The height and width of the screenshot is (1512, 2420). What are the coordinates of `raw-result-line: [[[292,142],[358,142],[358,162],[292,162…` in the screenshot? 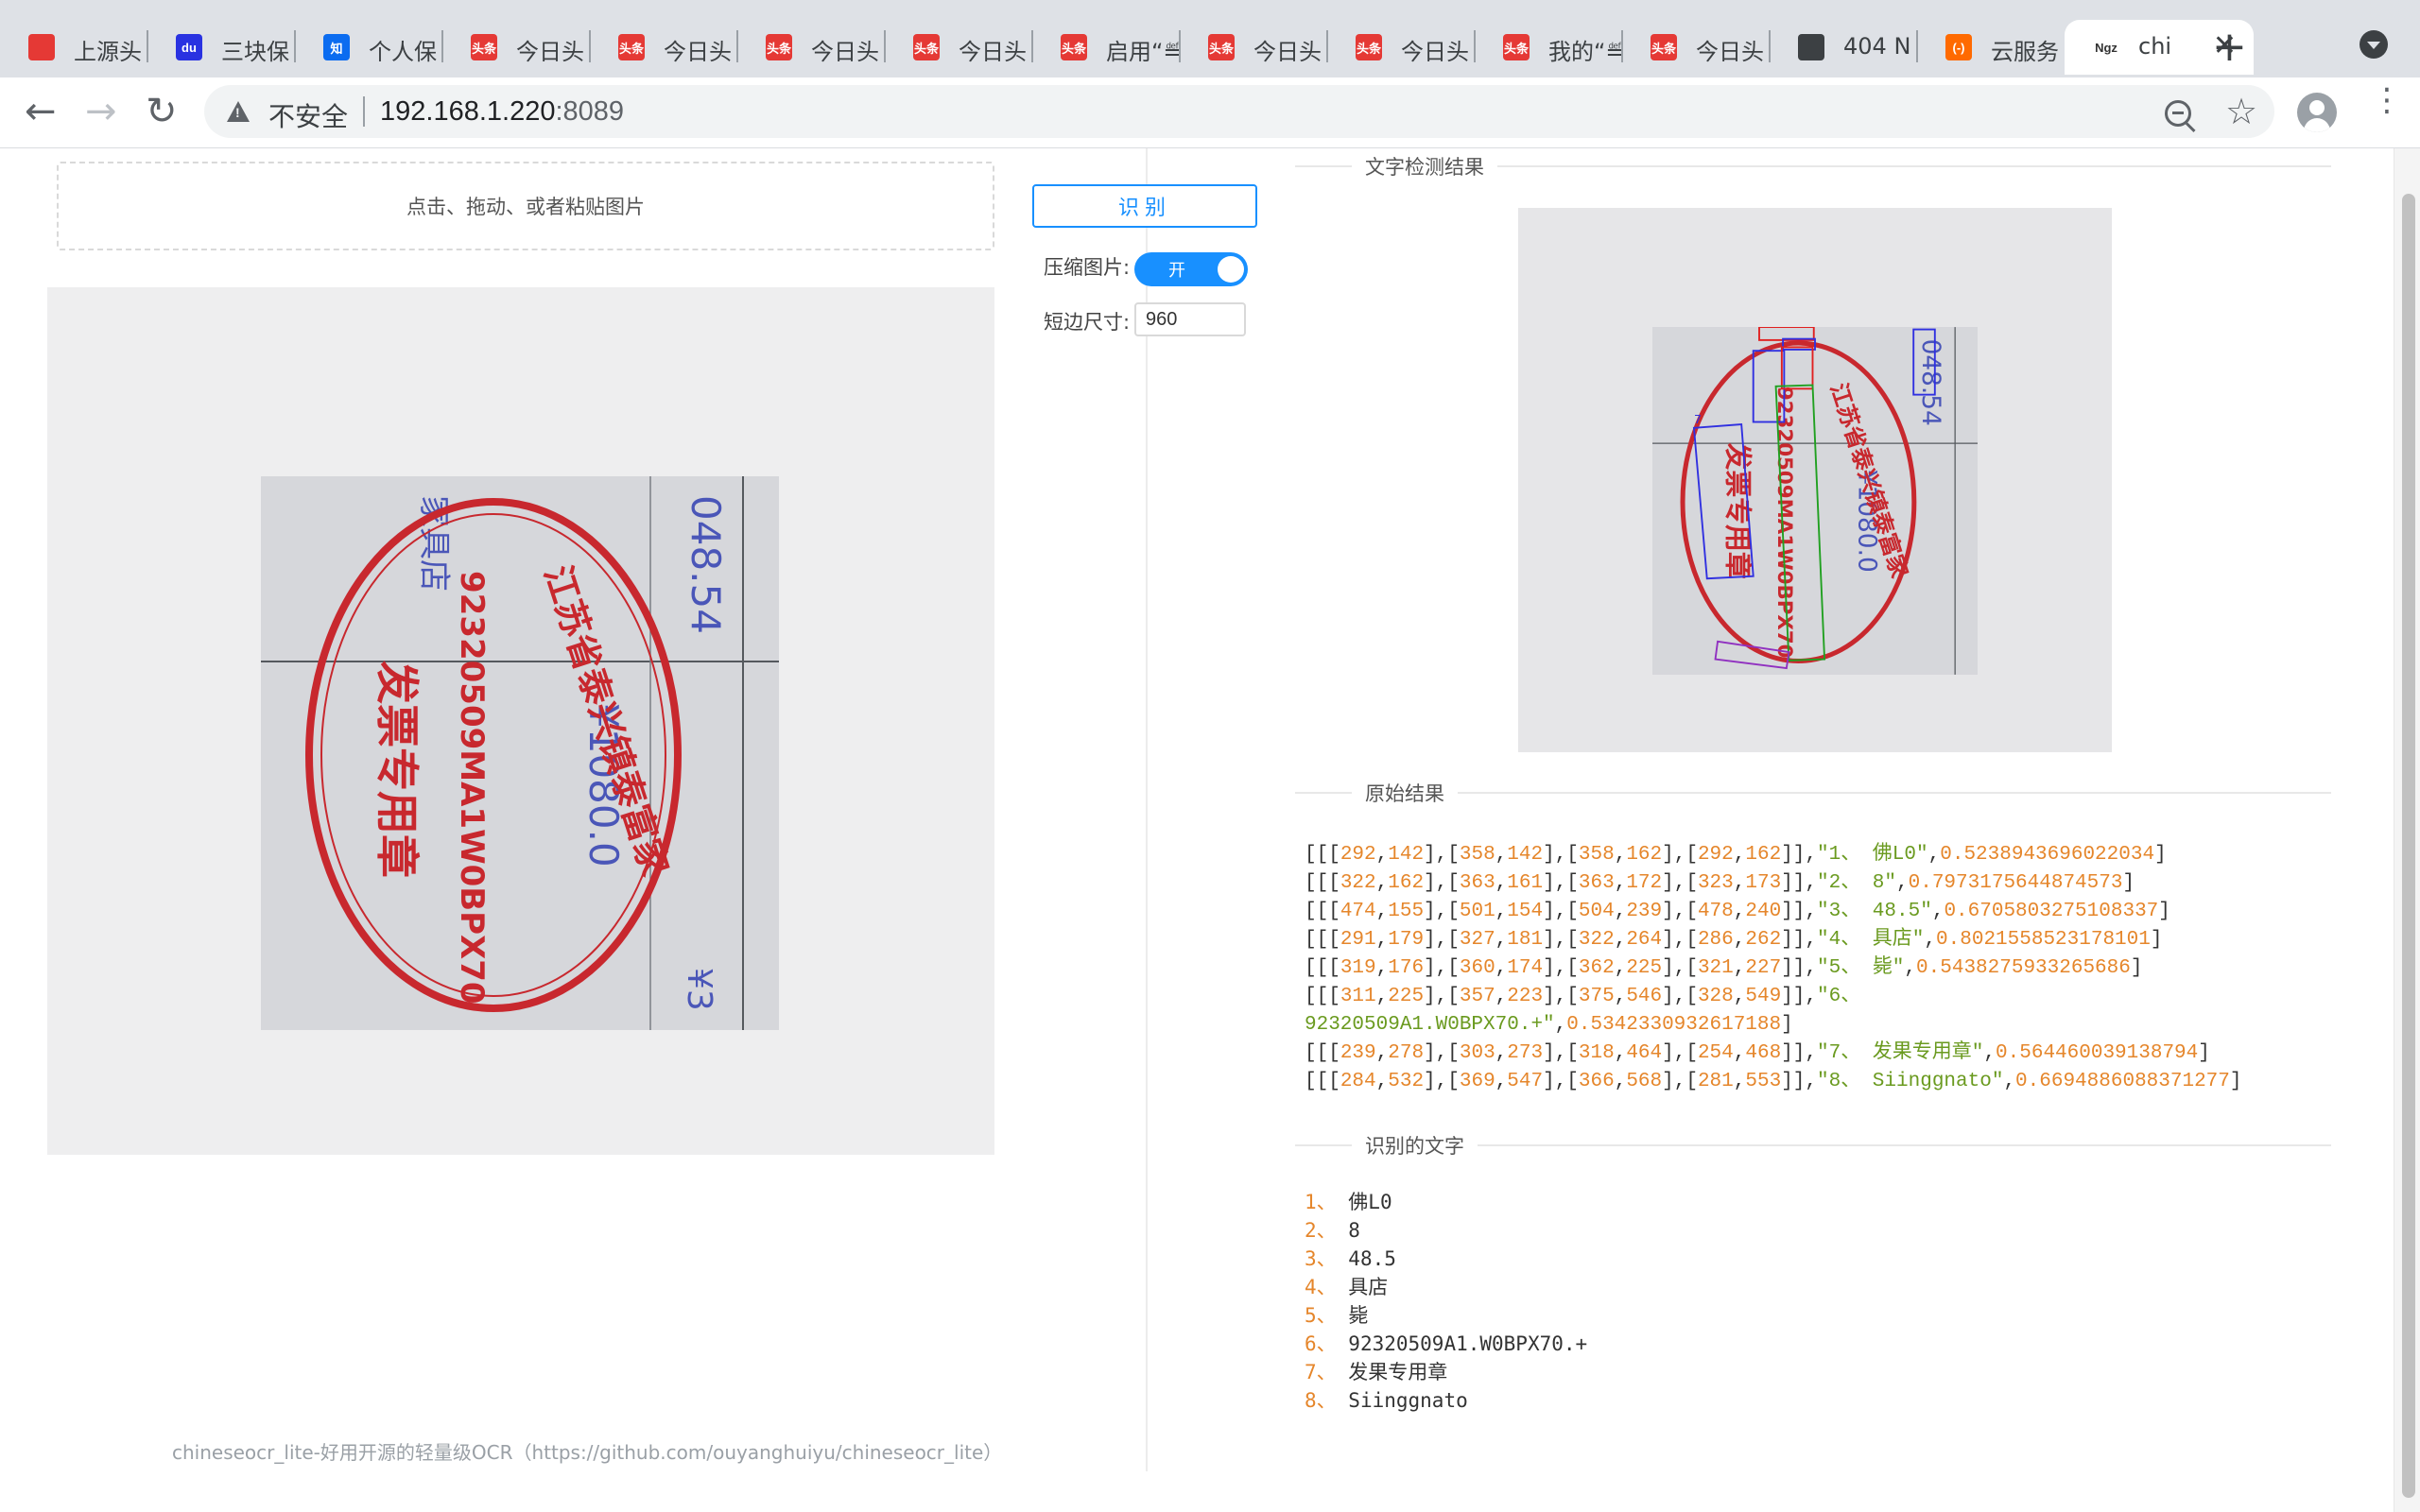 It's located at (1736, 855).